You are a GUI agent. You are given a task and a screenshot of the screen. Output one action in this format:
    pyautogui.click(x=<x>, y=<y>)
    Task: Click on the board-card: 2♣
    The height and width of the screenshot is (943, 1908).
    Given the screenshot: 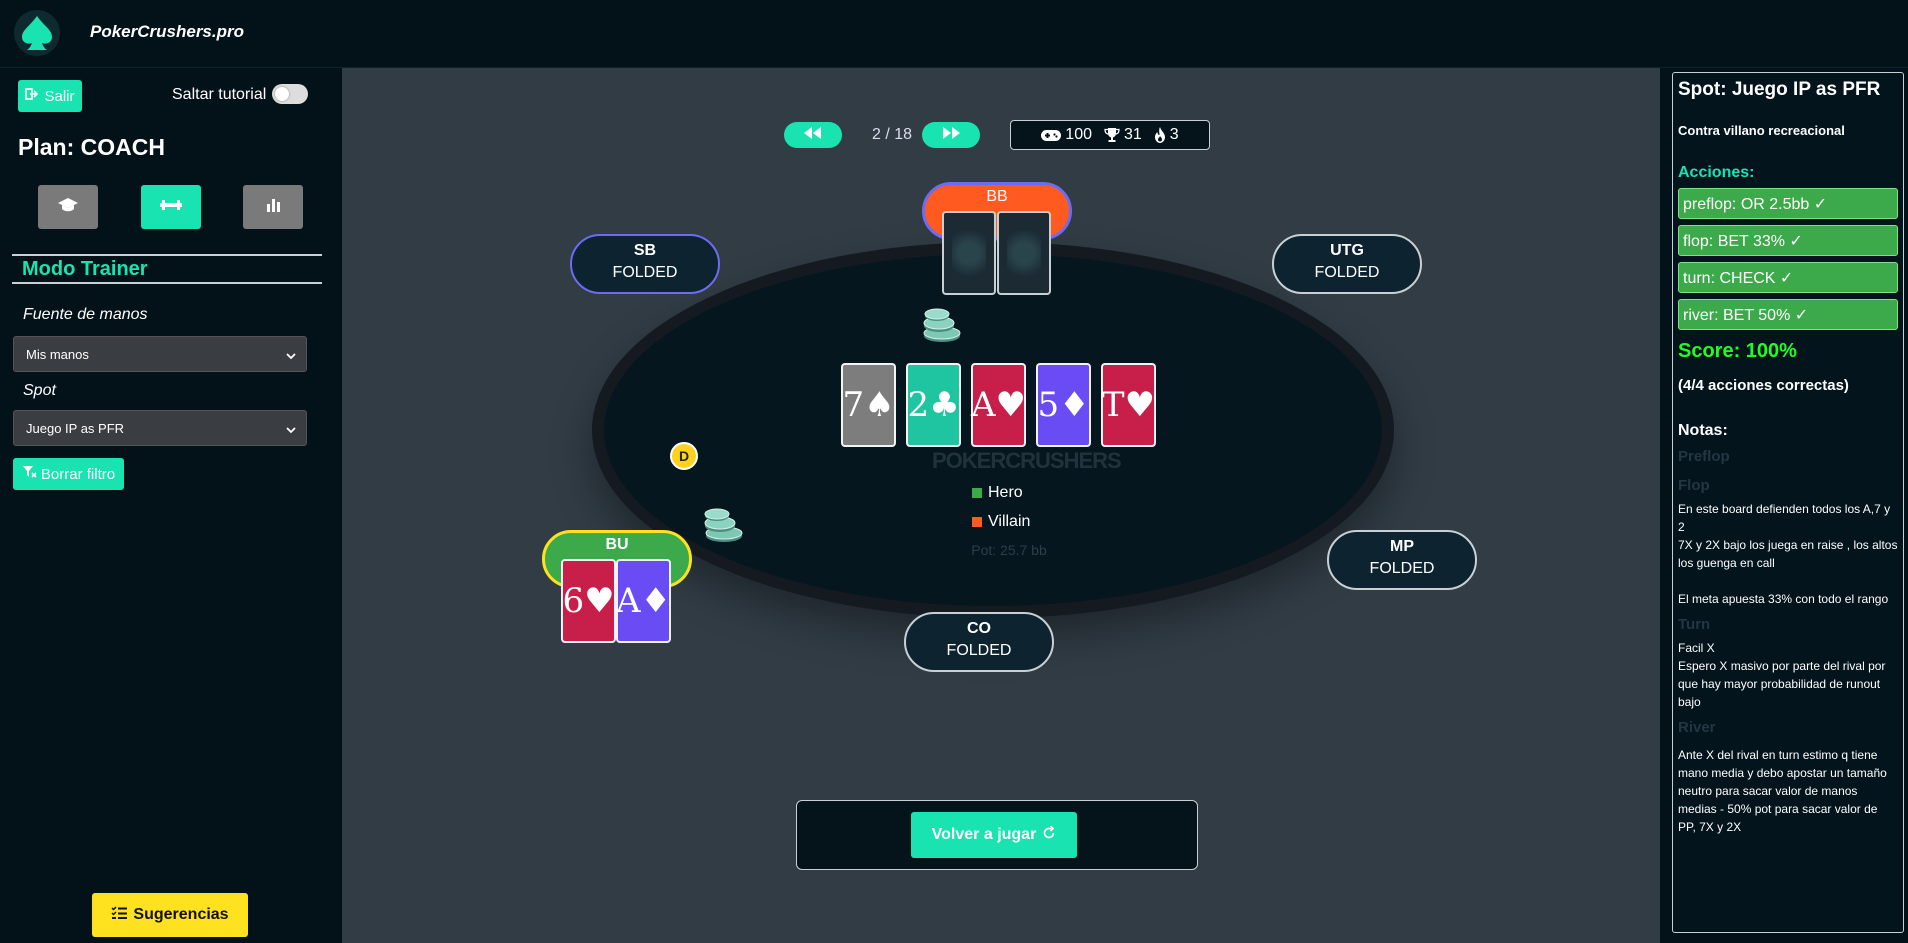 What is the action you would take?
    pyautogui.click(x=933, y=405)
    